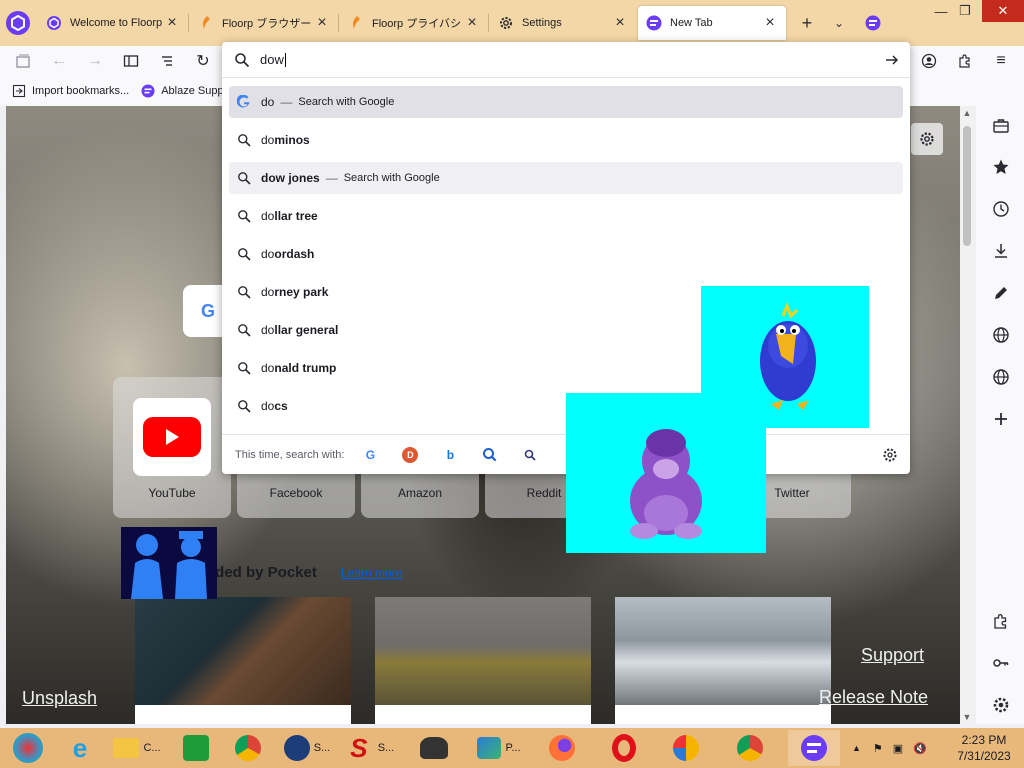 Image resolution: width=1024 pixels, height=768 pixels. I want to click on sidebar-add-panel-button, so click(1001, 419).